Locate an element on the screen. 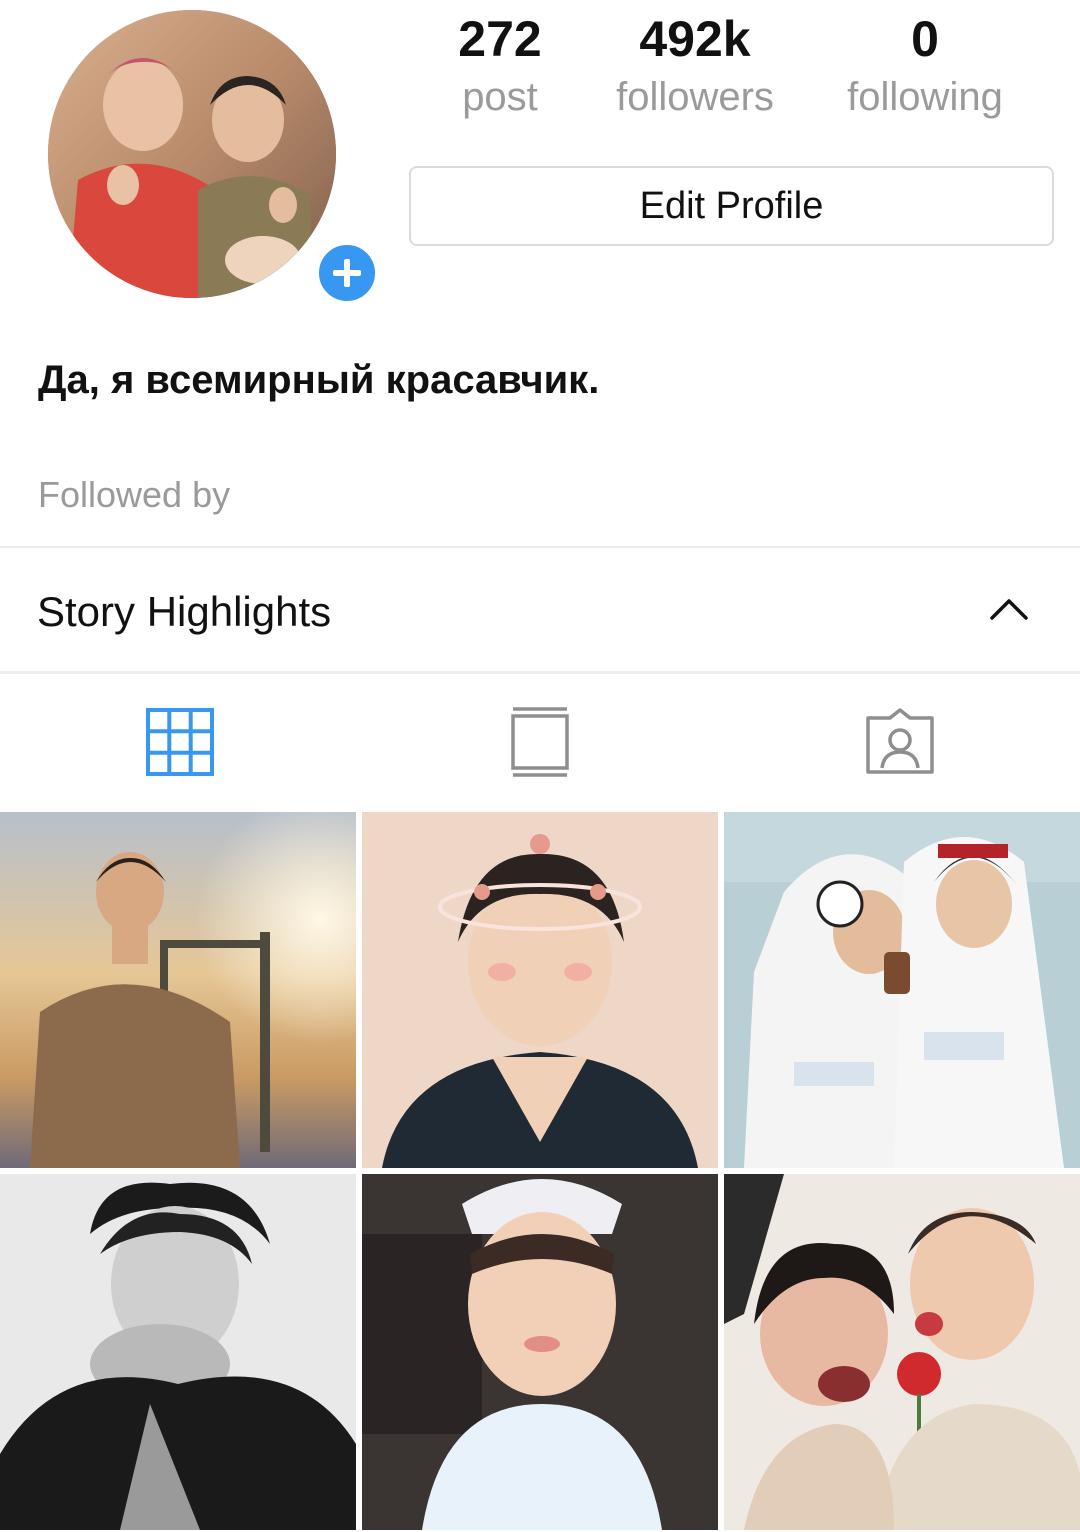  posts-stat: 272 post is located at coordinates (500, 66).